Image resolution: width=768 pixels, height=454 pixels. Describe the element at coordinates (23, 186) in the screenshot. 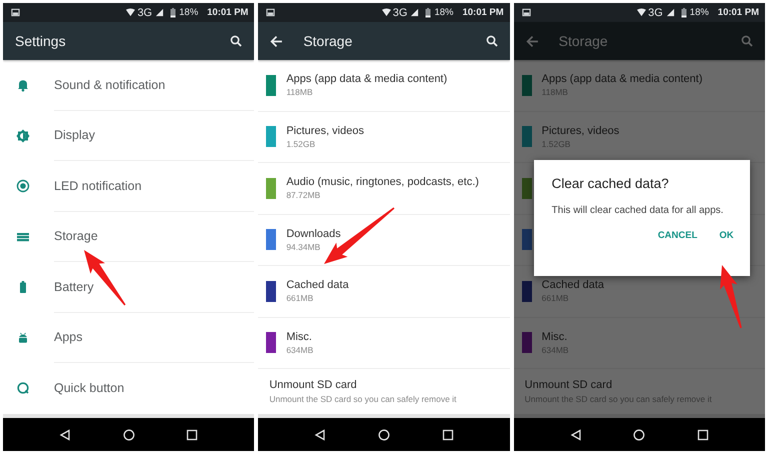

I see `ring-icon` at that location.